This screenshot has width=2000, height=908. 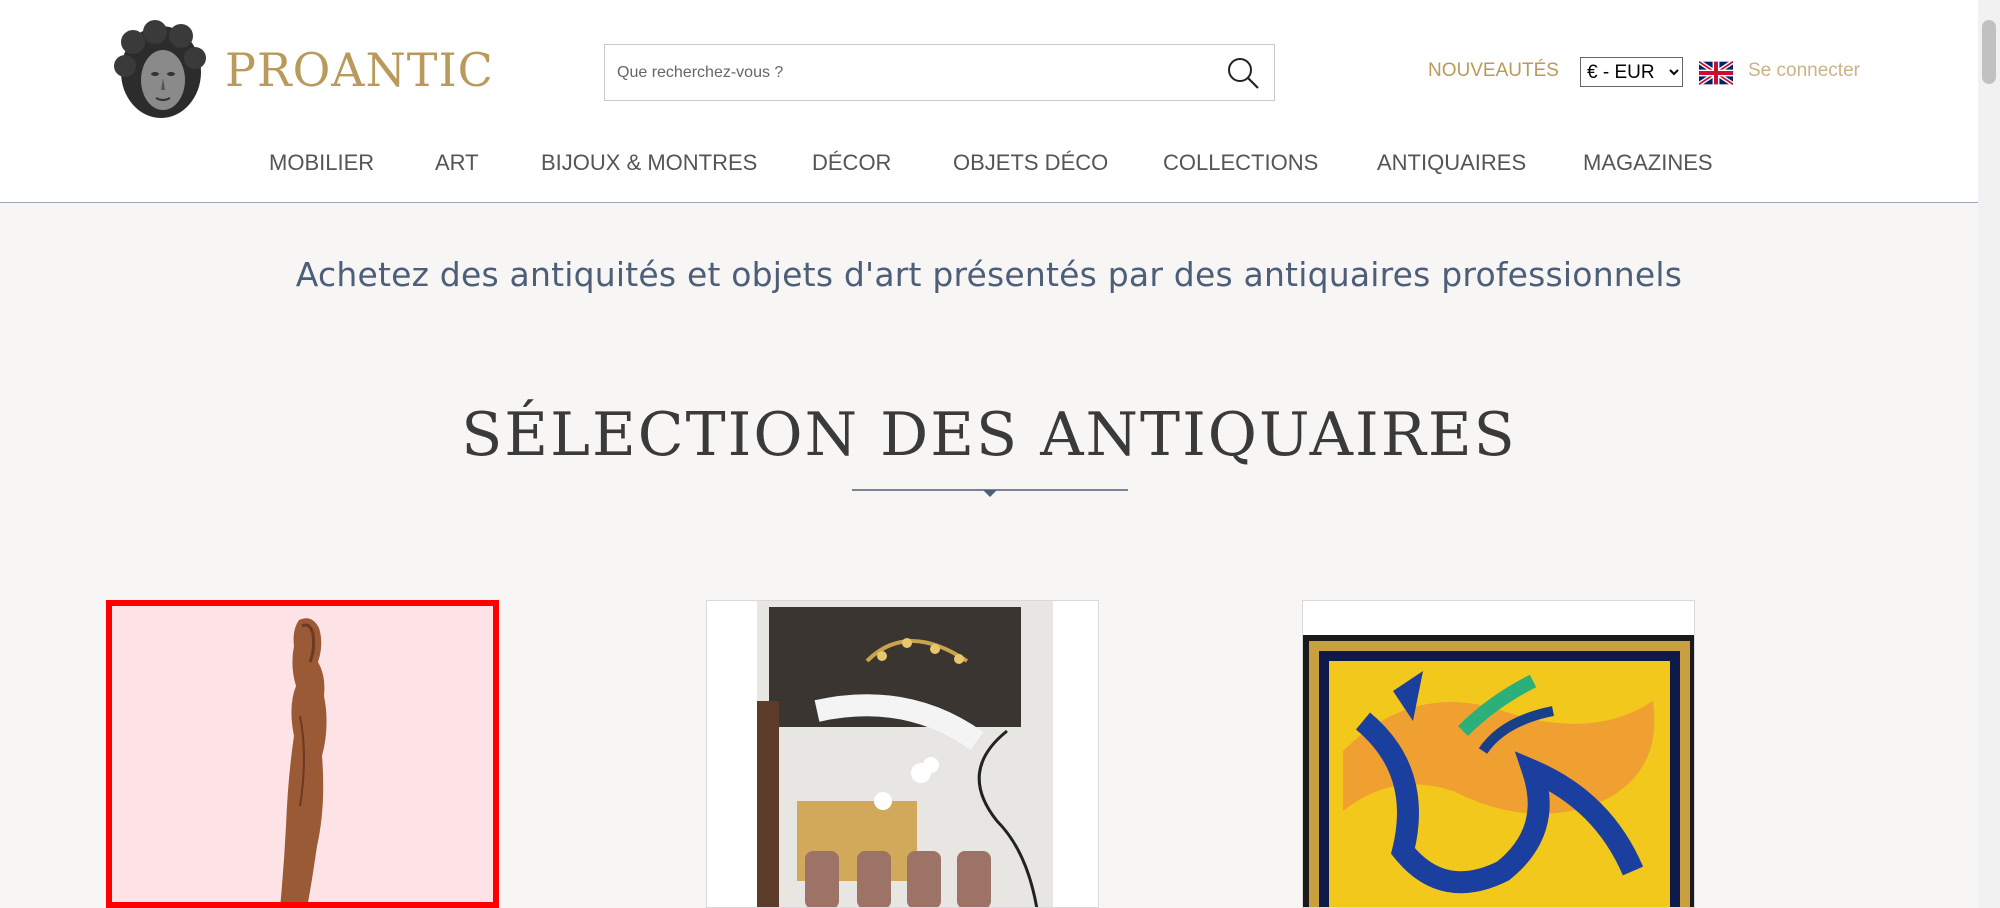 What do you see at coordinates (1451, 163) in the screenshot?
I see `nav-item-antiquaires: ANTIQUAIRES` at bounding box center [1451, 163].